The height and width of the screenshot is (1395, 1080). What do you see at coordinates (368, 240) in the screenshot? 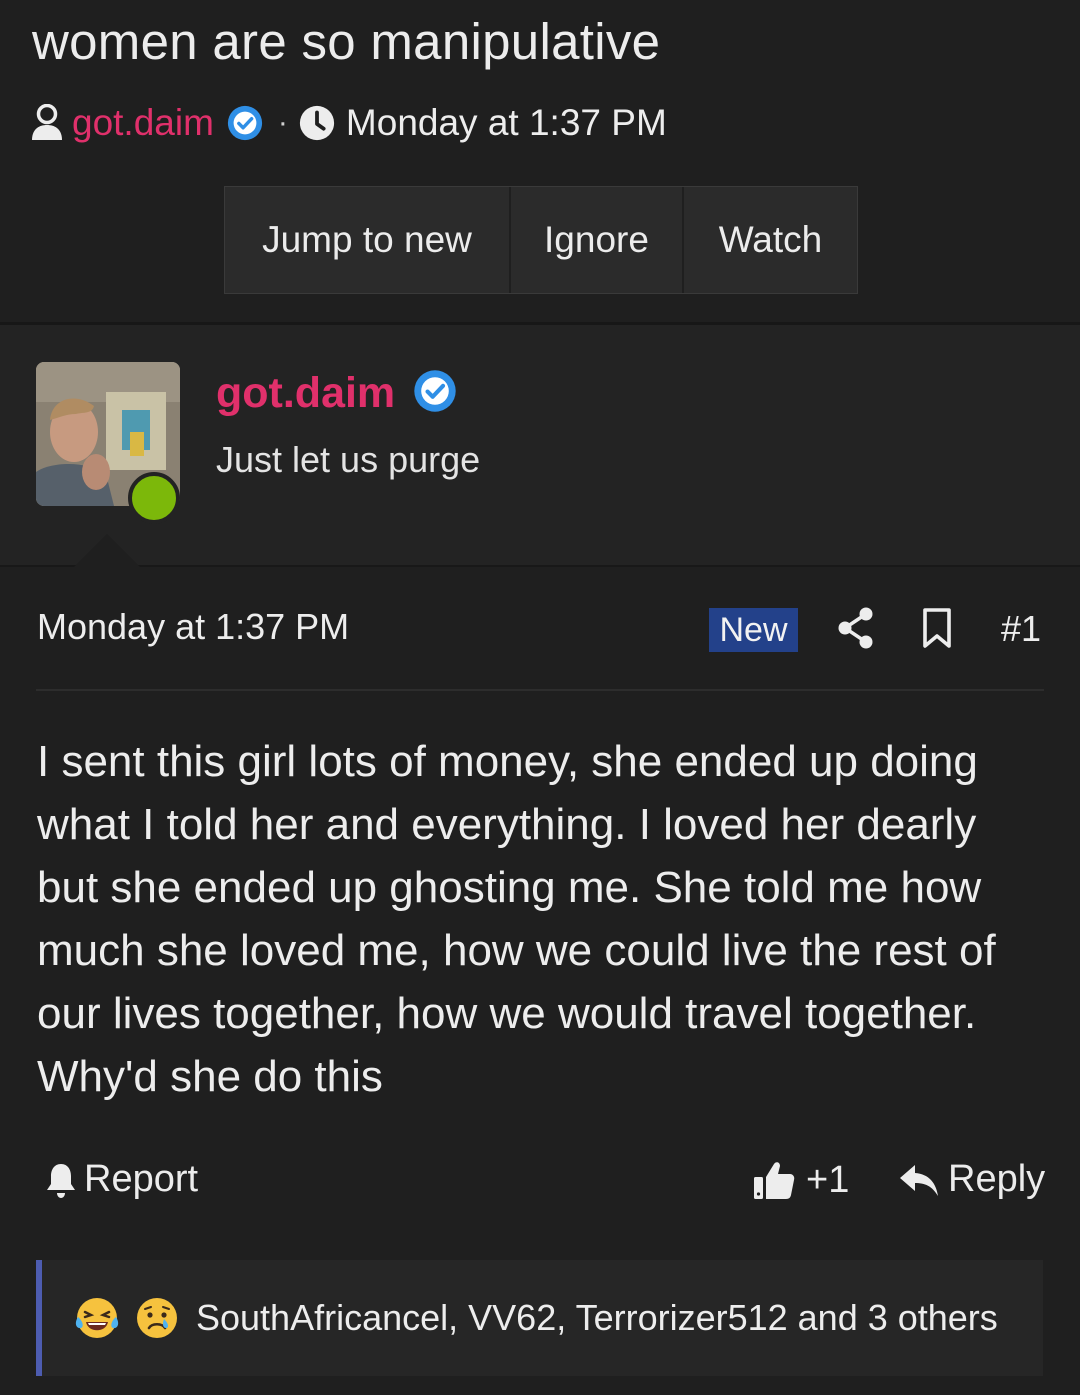
I see `jump-to-new-button: Jump to new` at bounding box center [368, 240].